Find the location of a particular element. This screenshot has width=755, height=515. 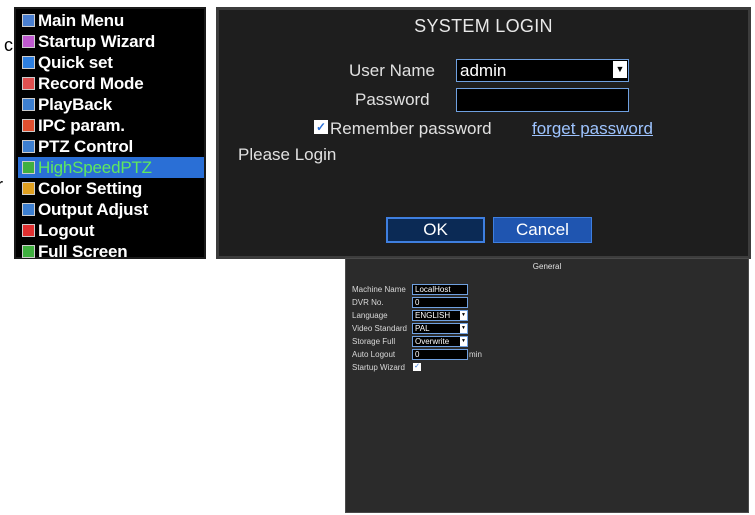

power-icon is located at coordinates (28, 230).